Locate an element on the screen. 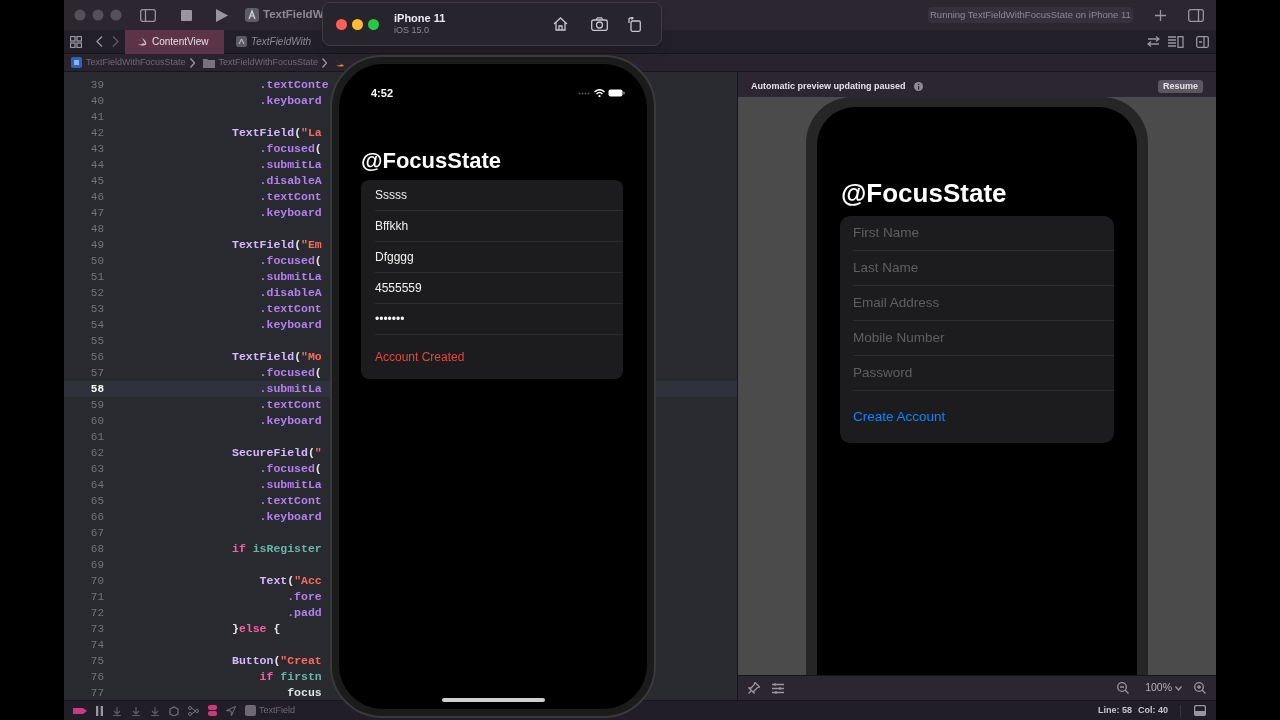 This screenshot has width=1280, height=720. editor-options-icon is located at coordinates (1176, 41).